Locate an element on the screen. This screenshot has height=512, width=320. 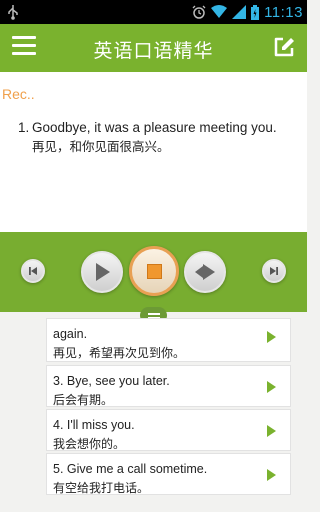
status-time: 11:13 is located at coordinates (283, 12).